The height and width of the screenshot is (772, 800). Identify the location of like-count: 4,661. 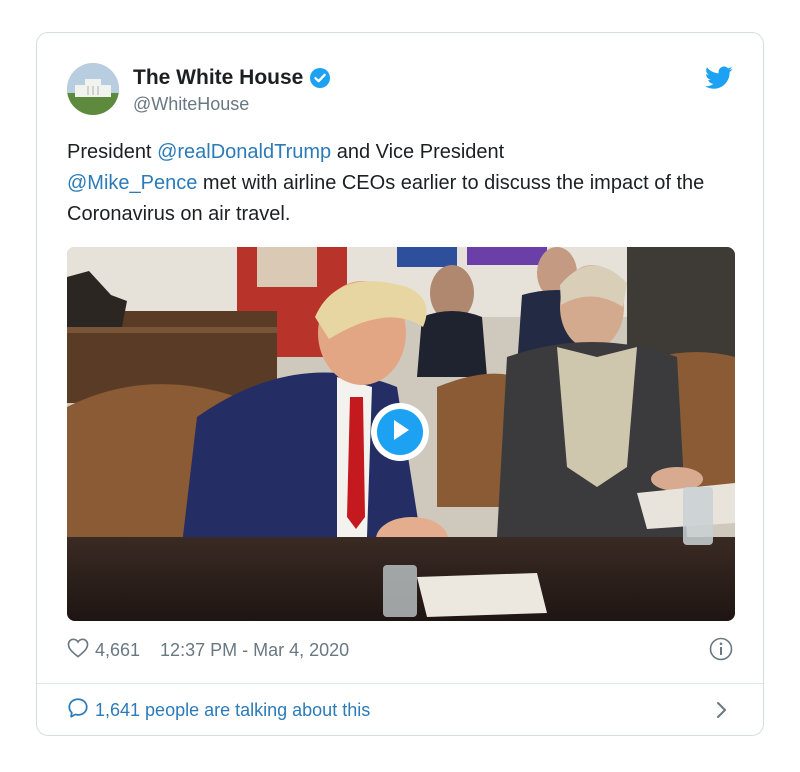
(117, 650).